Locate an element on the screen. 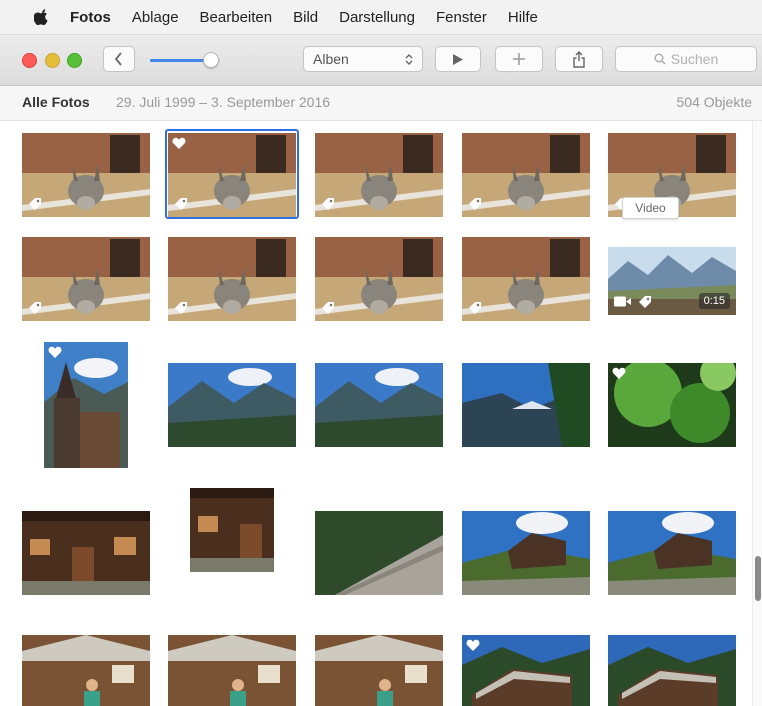  zoom-slider-knob is located at coordinates (210, 60).